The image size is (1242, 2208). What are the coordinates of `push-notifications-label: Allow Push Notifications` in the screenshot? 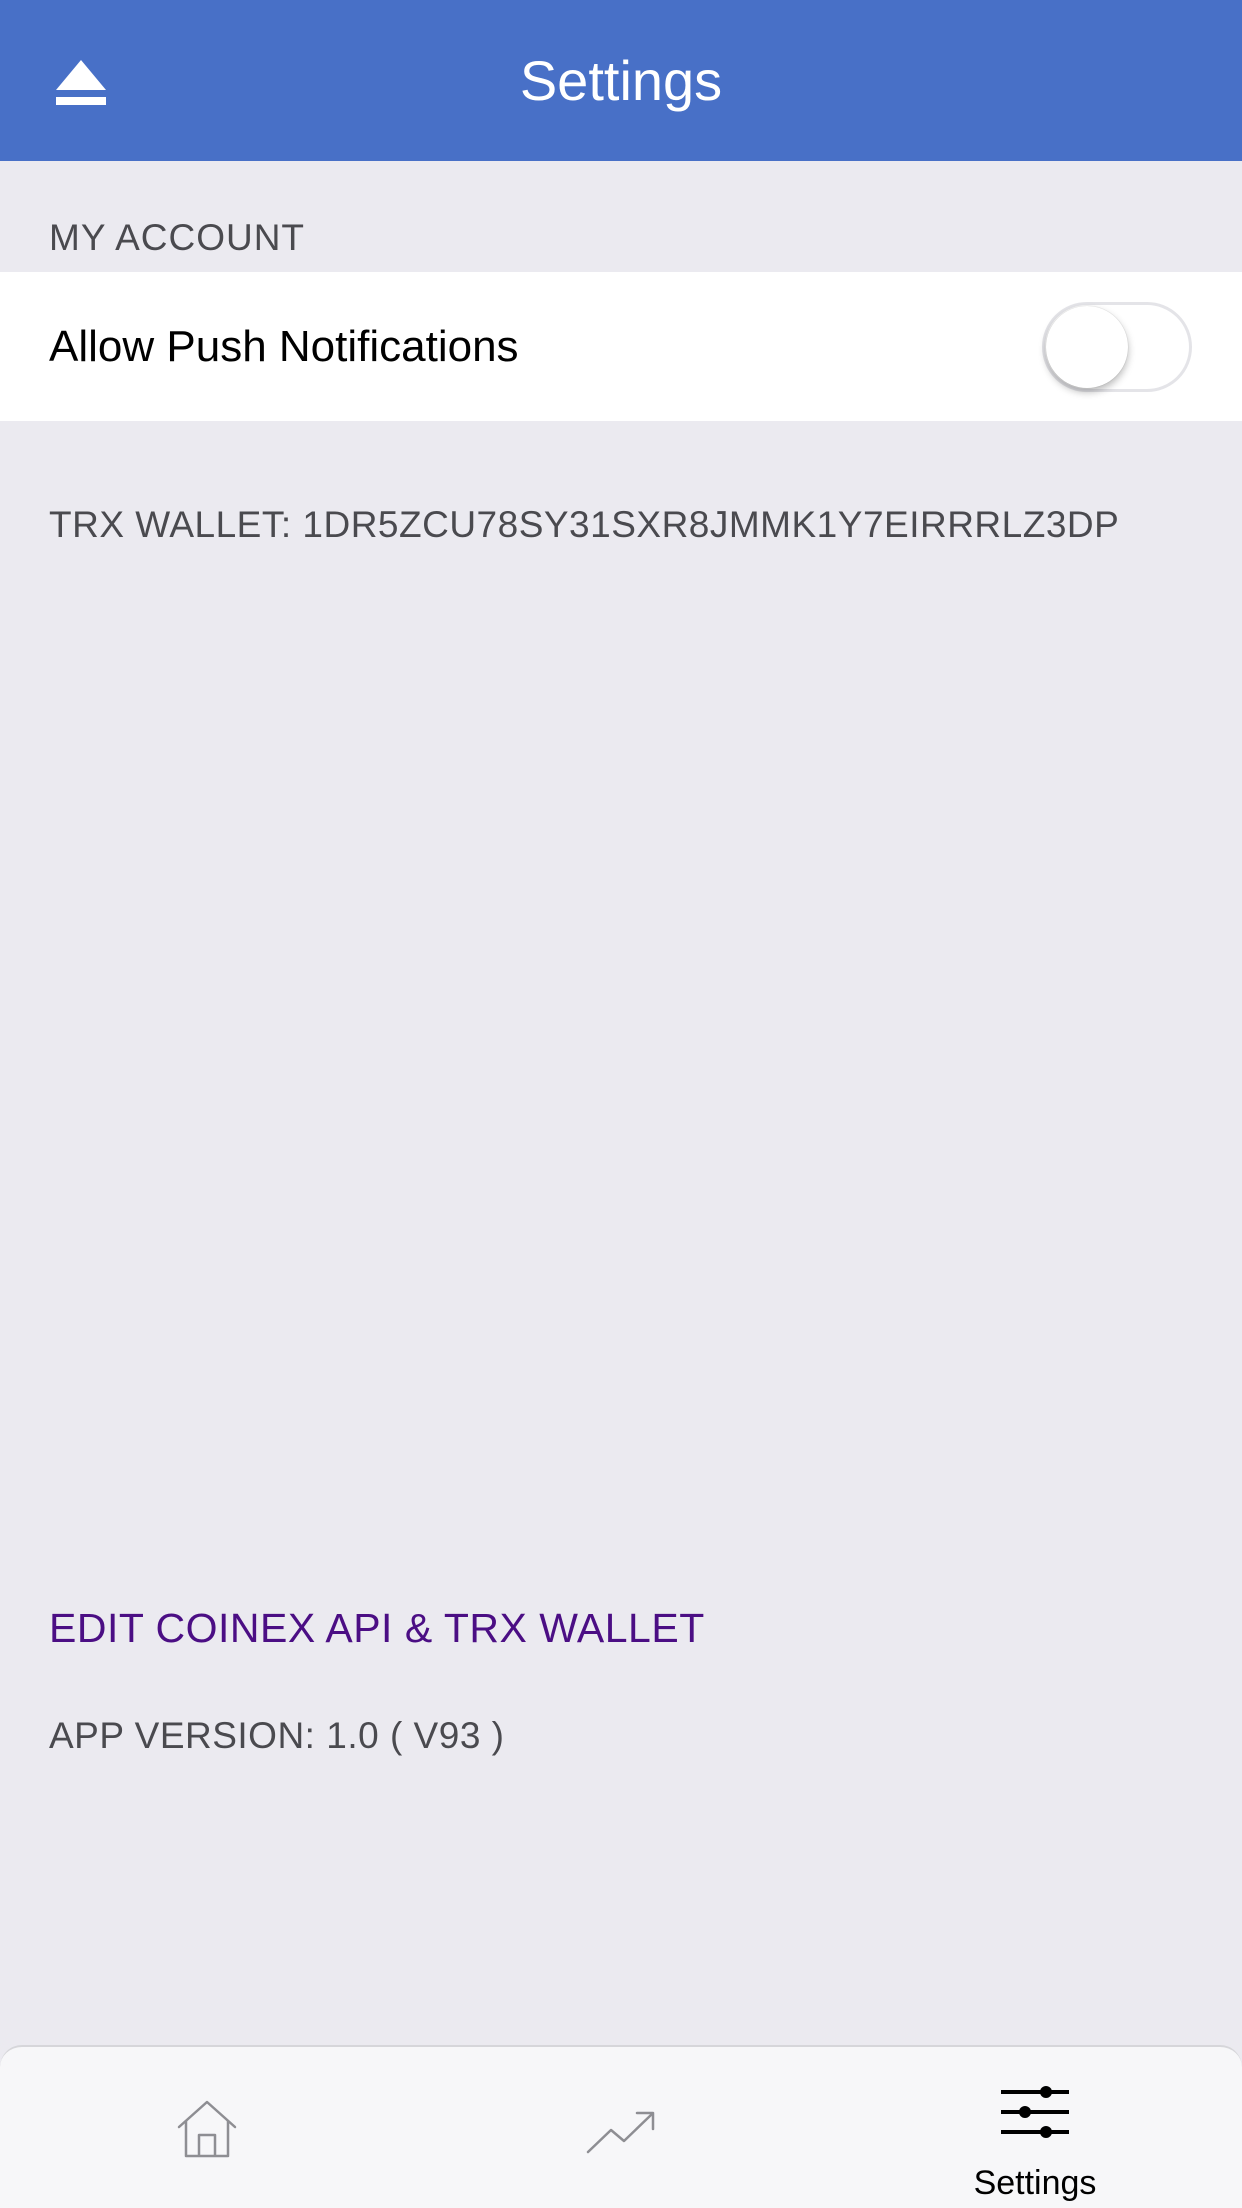 It's located at (284, 346).